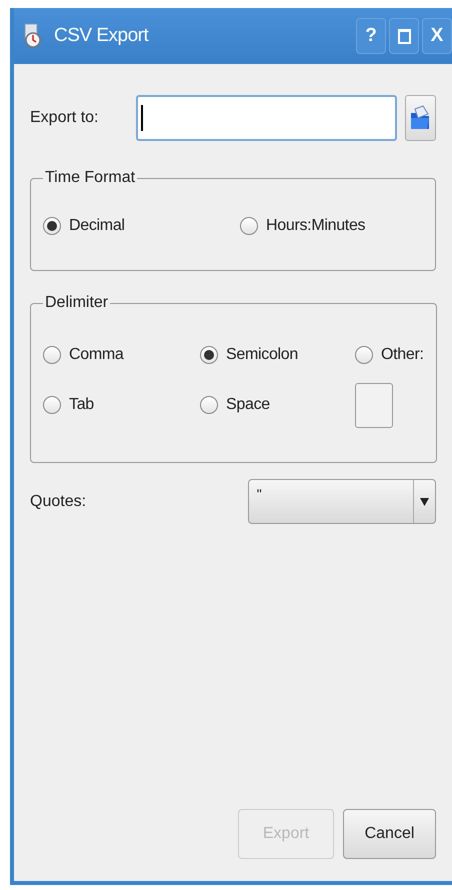 This screenshot has height=890, width=452. What do you see at coordinates (424, 502) in the screenshot?
I see `dropdown-arrow-icon` at bounding box center [424, 502].